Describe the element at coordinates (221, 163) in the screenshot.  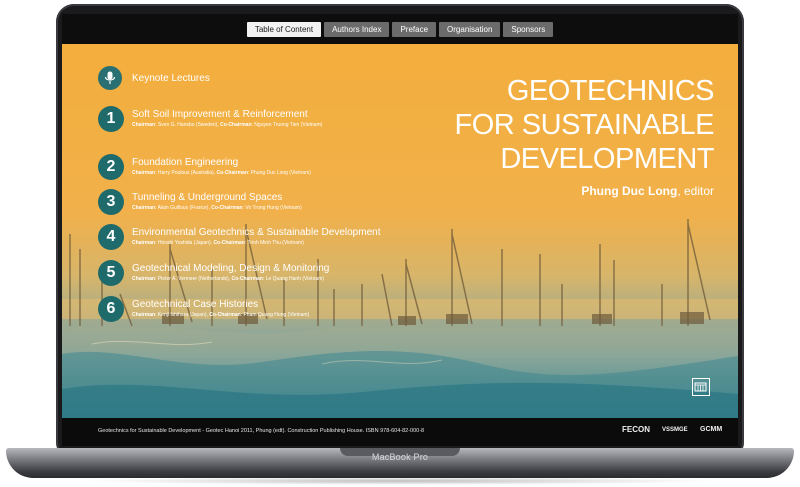
I see `topic-title: Foundation Engineering` at that location.